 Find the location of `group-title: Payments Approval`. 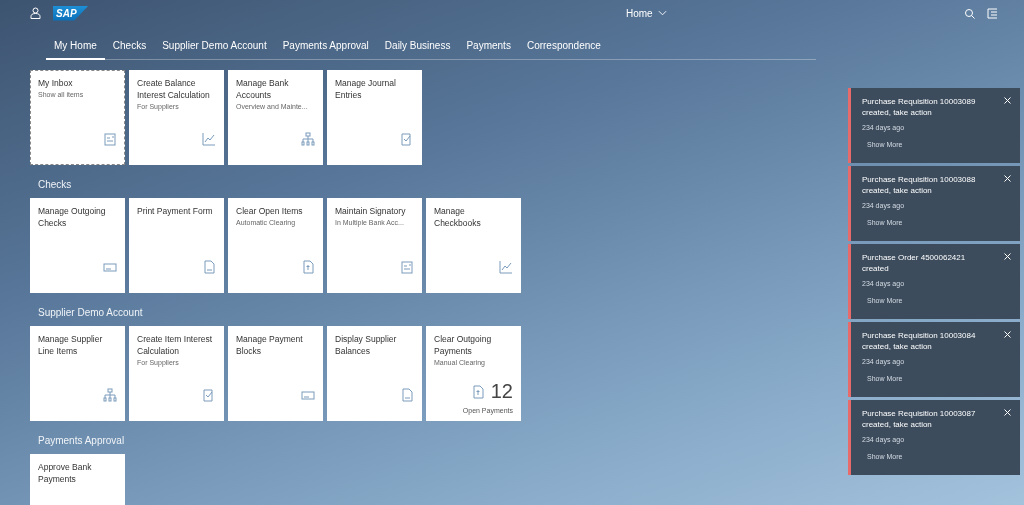

group-title: Payments Approval is located at coordinates (81, 441).